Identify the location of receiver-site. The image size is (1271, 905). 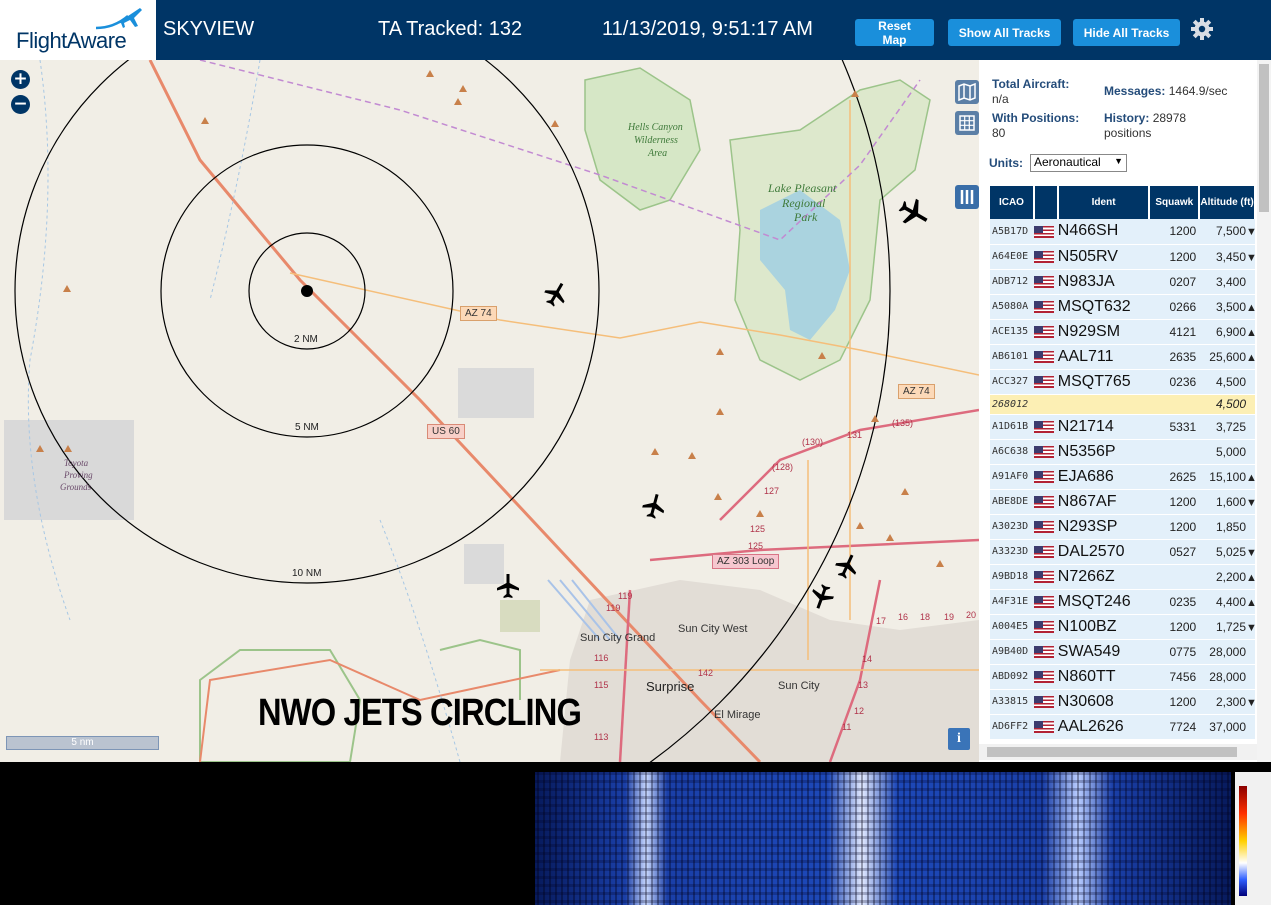
(307, 291).